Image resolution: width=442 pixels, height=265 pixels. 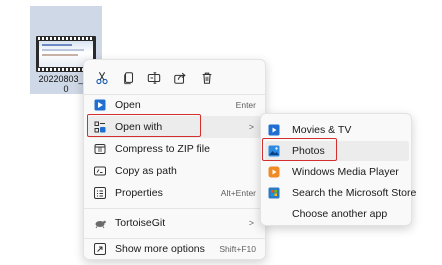 I want to click on share-icon, so click(x=180, y=78).